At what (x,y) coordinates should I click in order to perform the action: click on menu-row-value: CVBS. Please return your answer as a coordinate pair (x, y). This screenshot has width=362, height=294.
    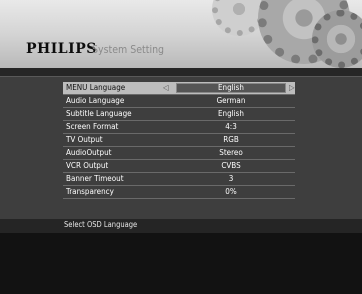
    Looking at the image, I should click on (231, 165).